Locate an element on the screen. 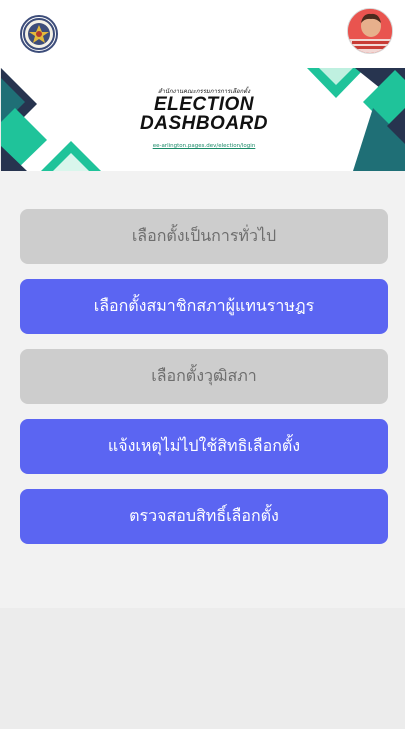 The width and height of the screenshot is (405, 729). agency-seal-icon is located at coordinates (39, 34).